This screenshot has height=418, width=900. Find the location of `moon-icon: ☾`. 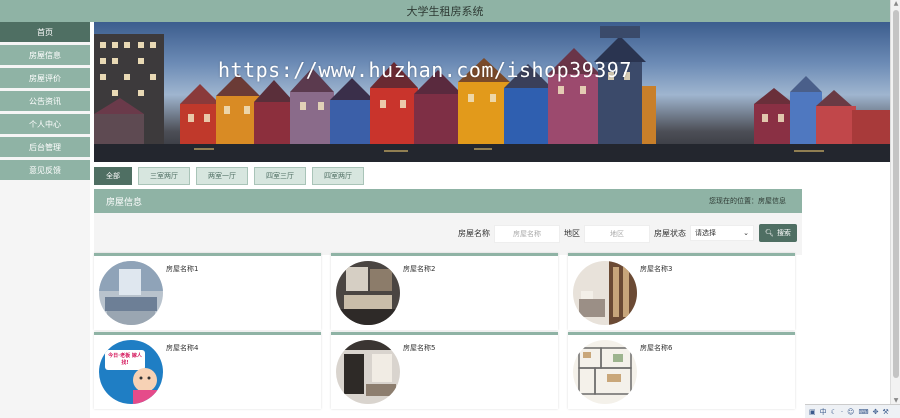

moon-icon: ☾ is located at coordinates (834, 412).